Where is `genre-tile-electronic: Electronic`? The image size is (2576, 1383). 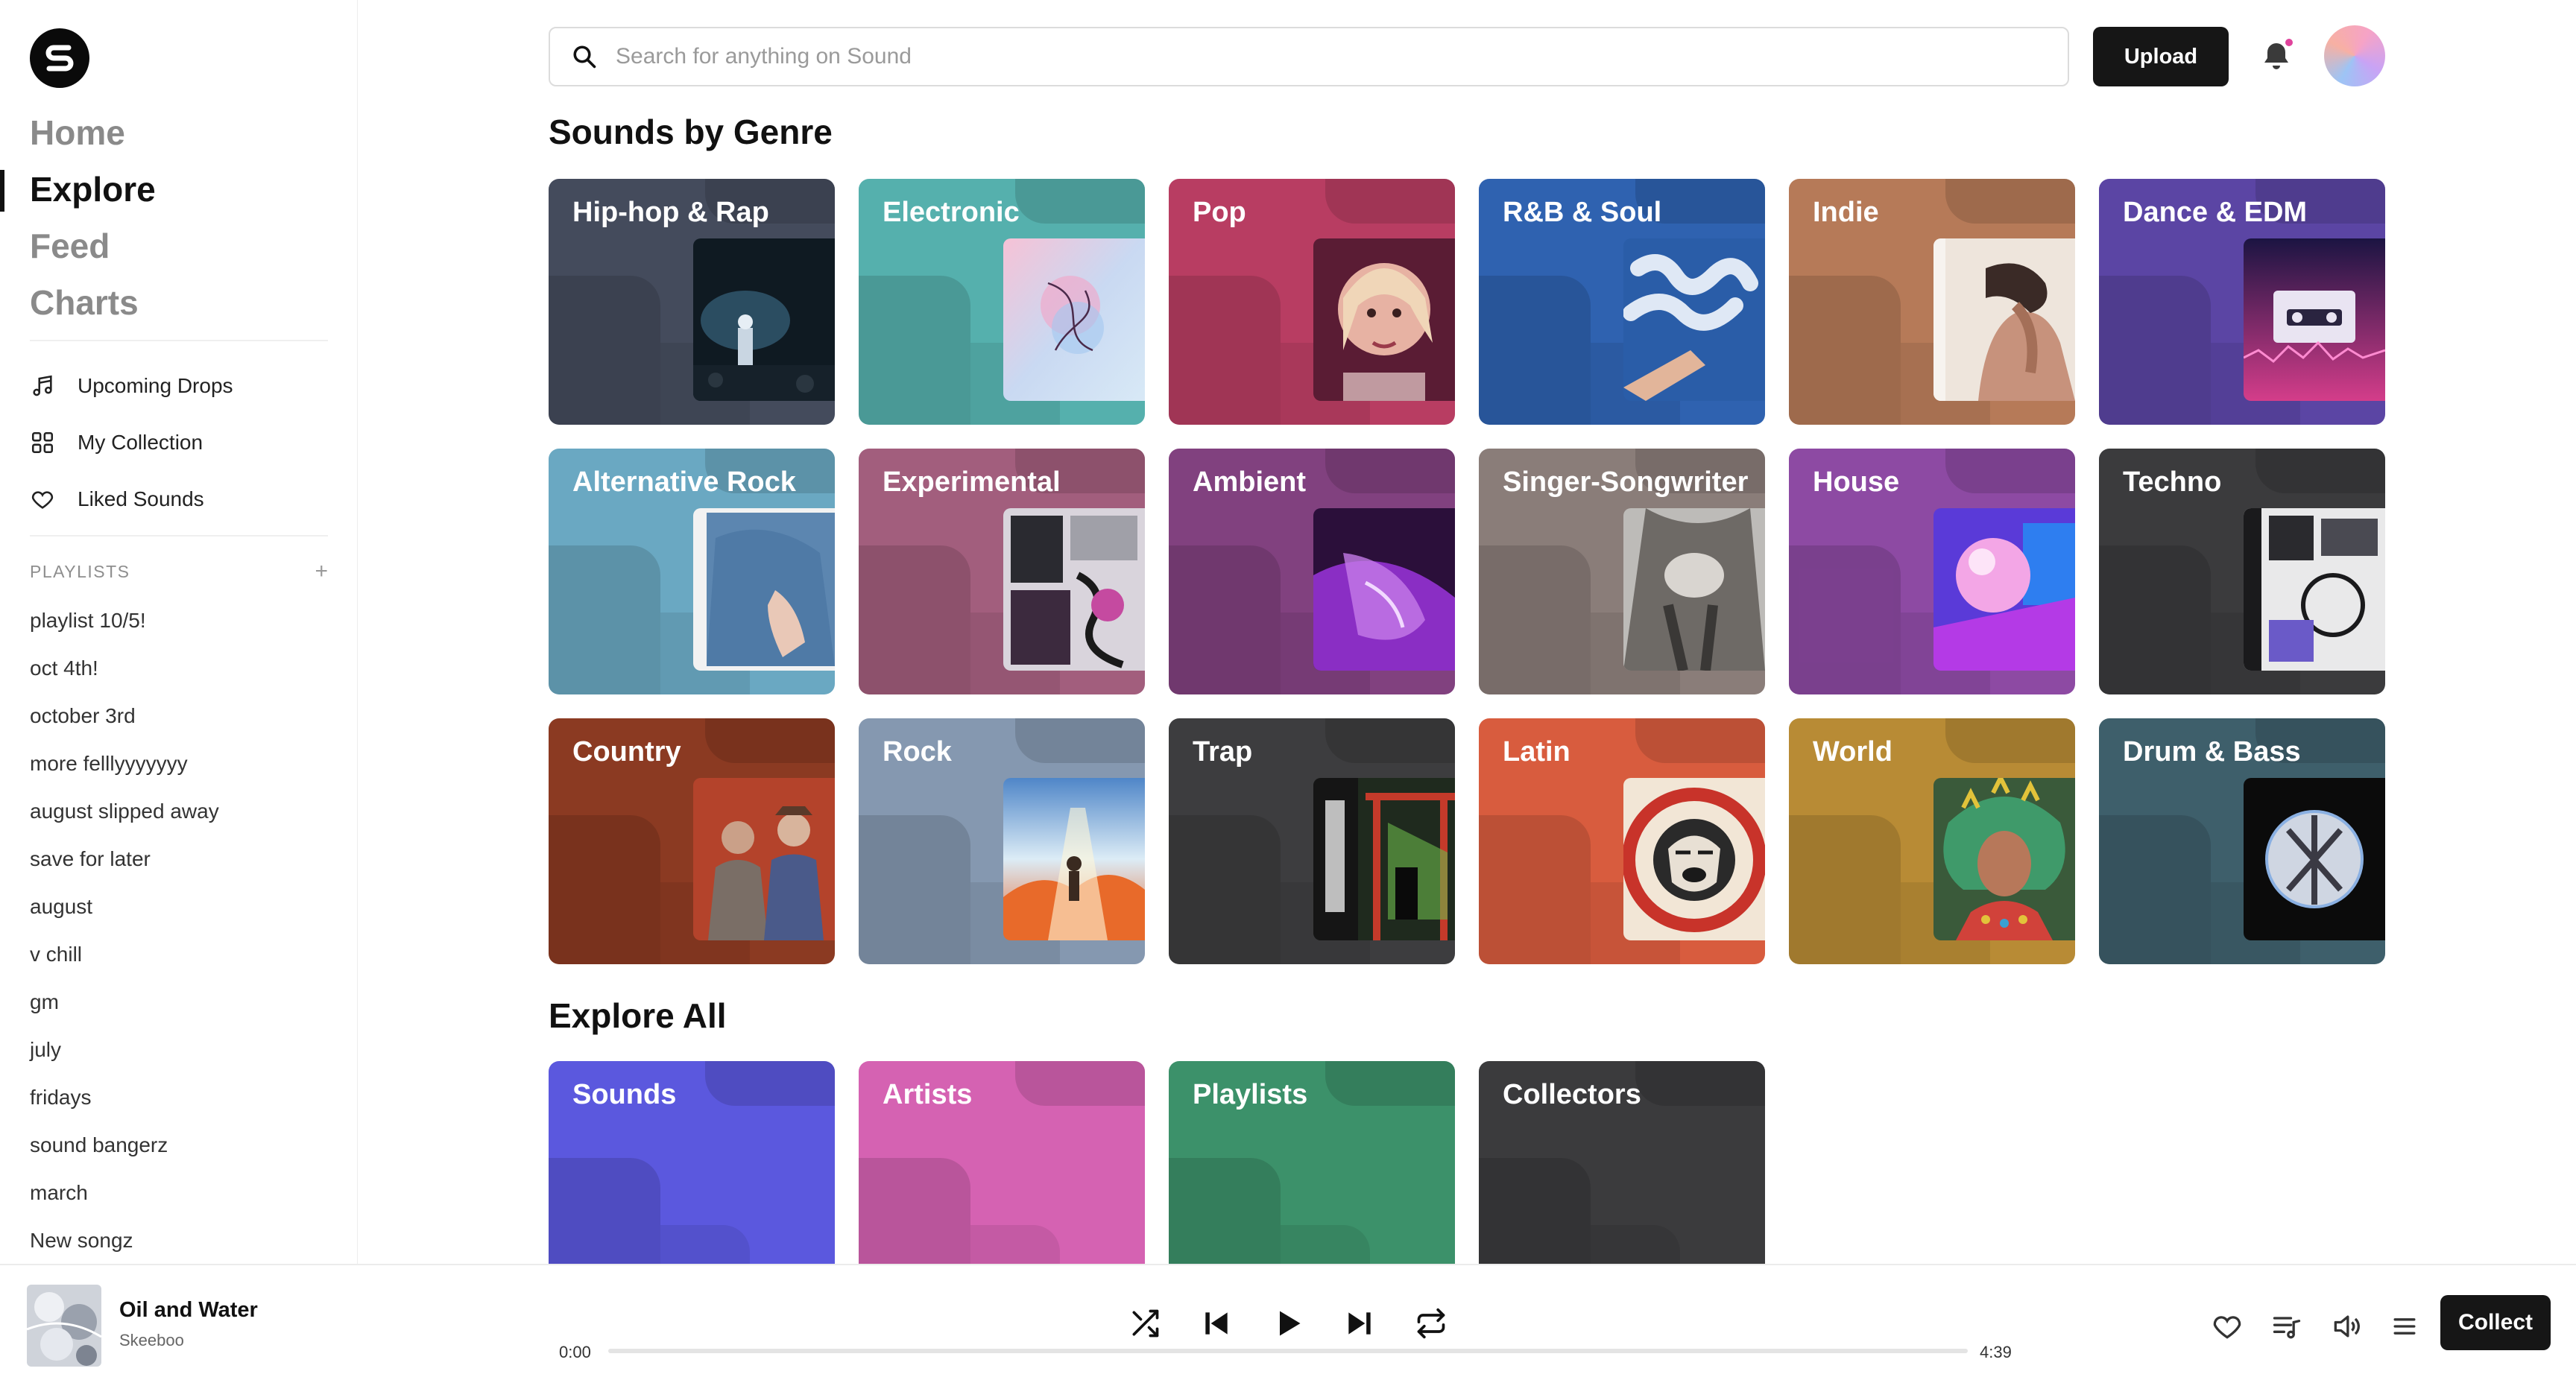 genre-tile-electronic: Electronic is located at coordinates (1002, 302).